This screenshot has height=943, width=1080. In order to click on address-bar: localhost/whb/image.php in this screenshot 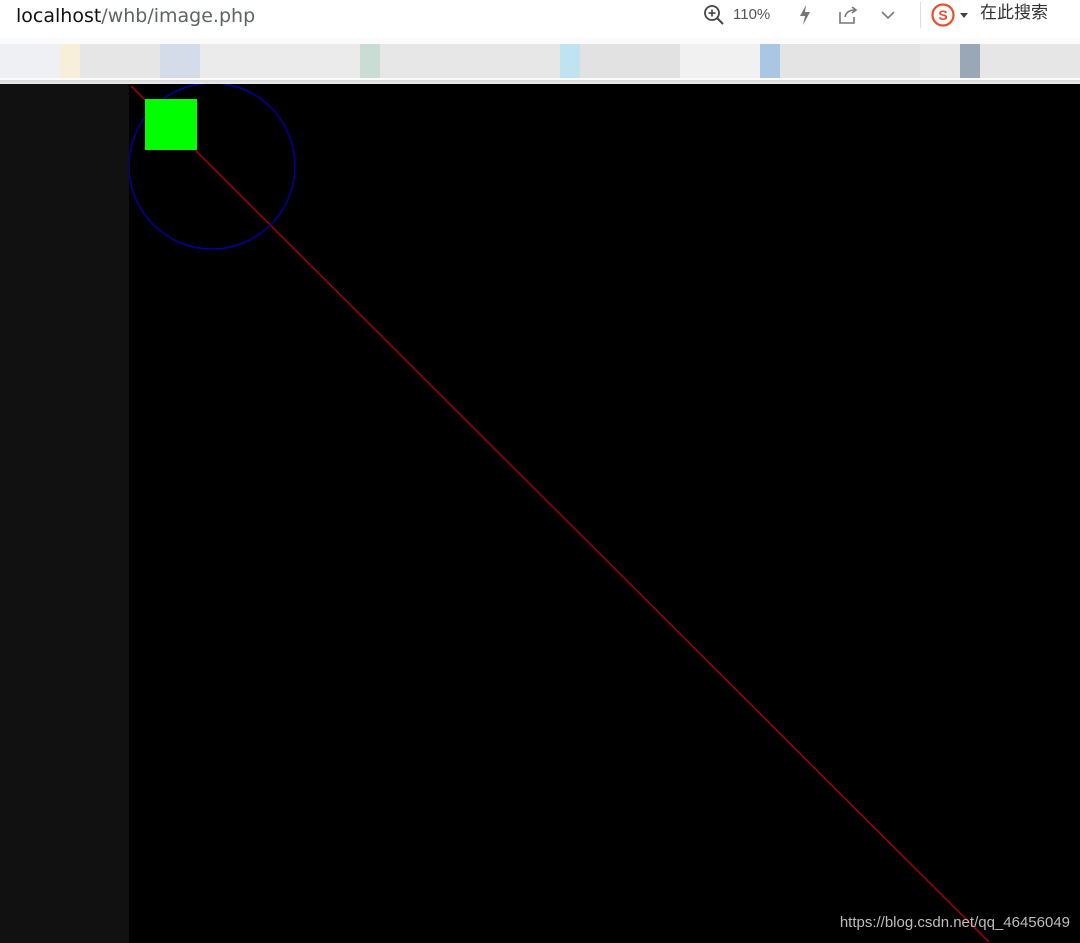, I will do `click(135, 16)`.